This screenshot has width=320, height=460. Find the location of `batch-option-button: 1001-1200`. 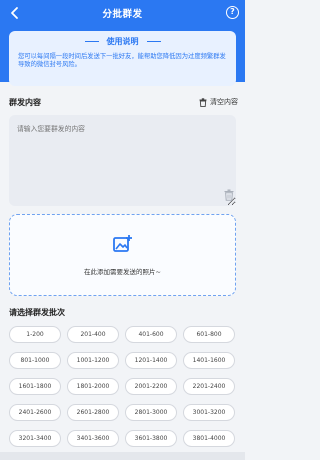

batch-option-button: 1001-1200 is located at coordinates (93, 360).